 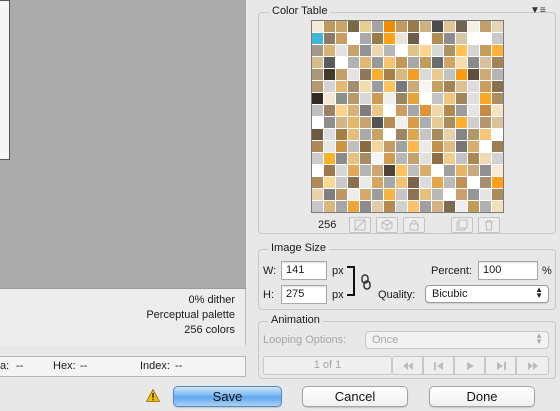 What do you see at coordinates (482, 396) in the screenshot?
I see `done-button: Done` at bounding box center [482, 396].